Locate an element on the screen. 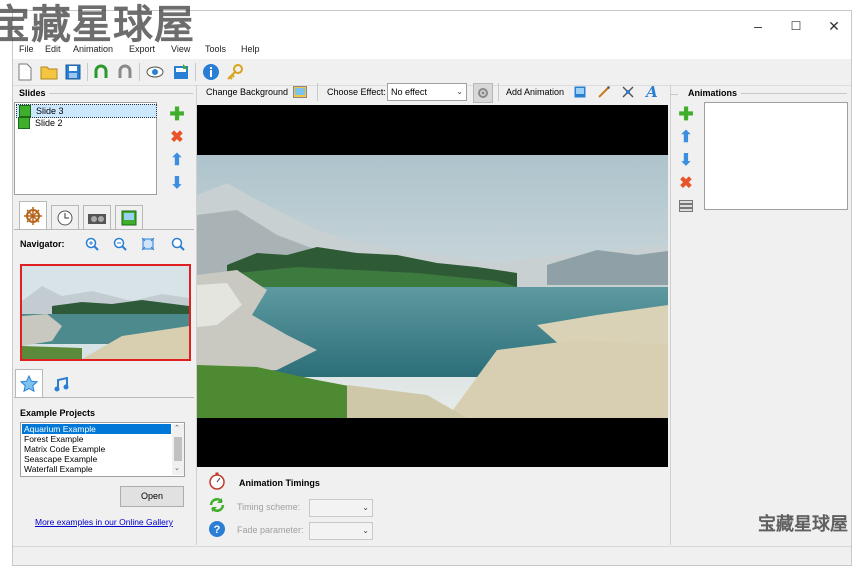 The height and width of the screenshot is (576, 864). preview-eye-icon is located at coordinates (155, 72).